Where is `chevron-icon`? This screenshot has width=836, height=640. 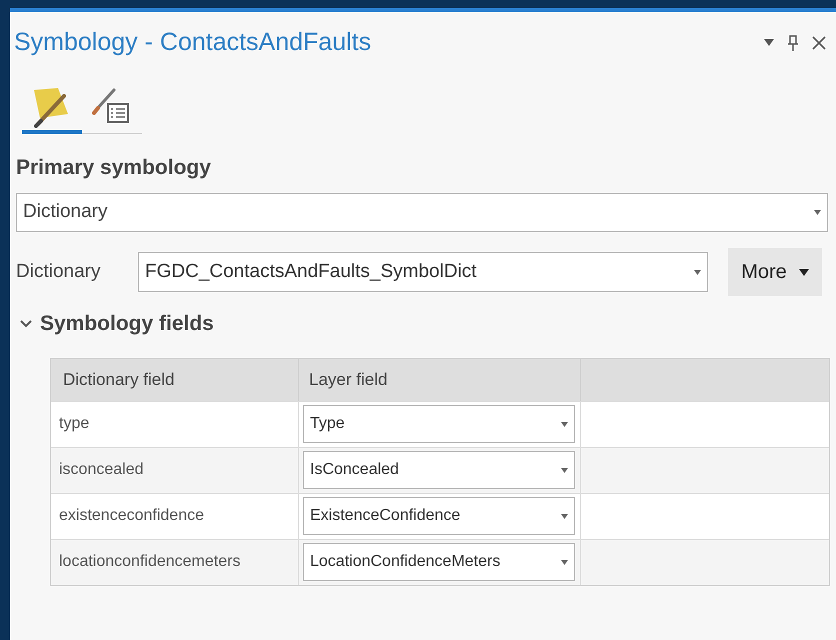 chevron-icon is located at coordinates (26, 324).